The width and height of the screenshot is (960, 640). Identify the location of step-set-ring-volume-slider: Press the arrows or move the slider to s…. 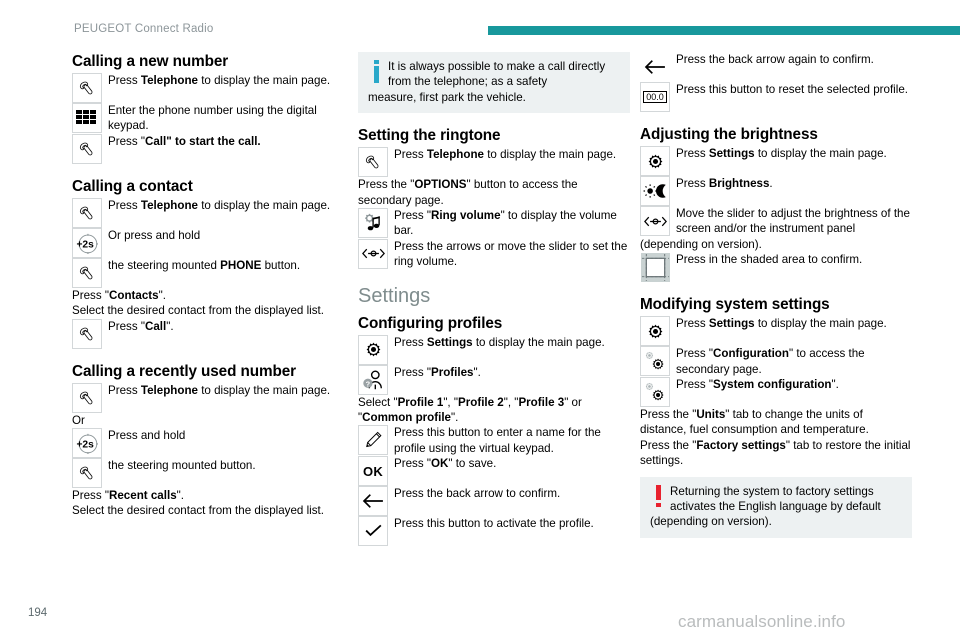
(494, 254).